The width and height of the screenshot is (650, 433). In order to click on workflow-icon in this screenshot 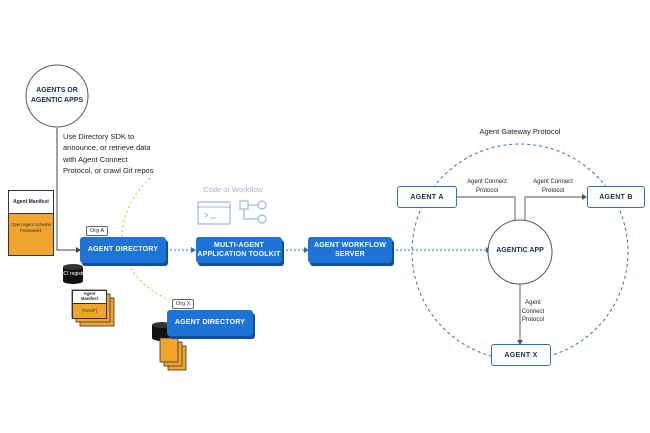, I will do `click(253, 212)`.